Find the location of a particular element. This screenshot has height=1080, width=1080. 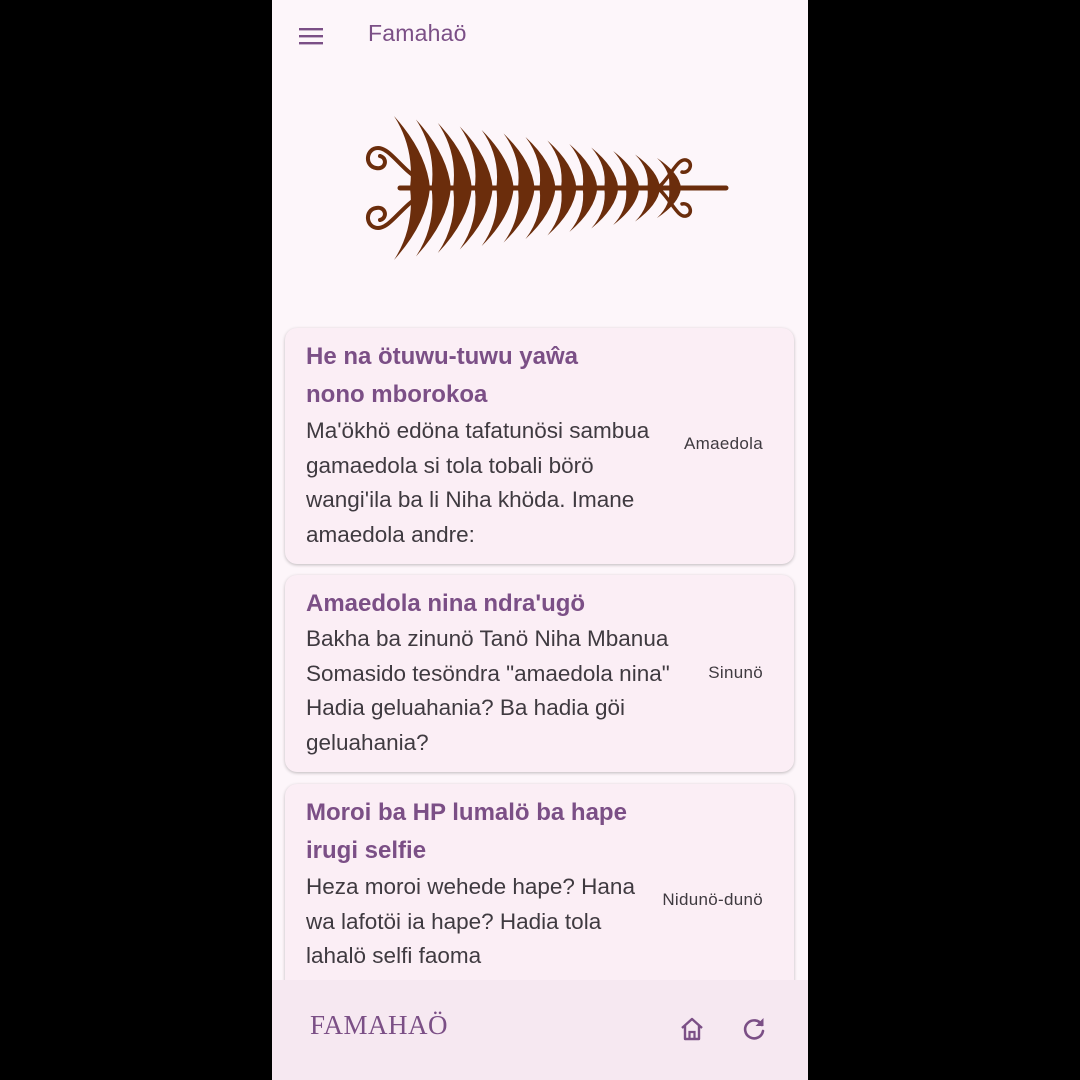

article-category: Sinunö is located at coordinates (735, 672).